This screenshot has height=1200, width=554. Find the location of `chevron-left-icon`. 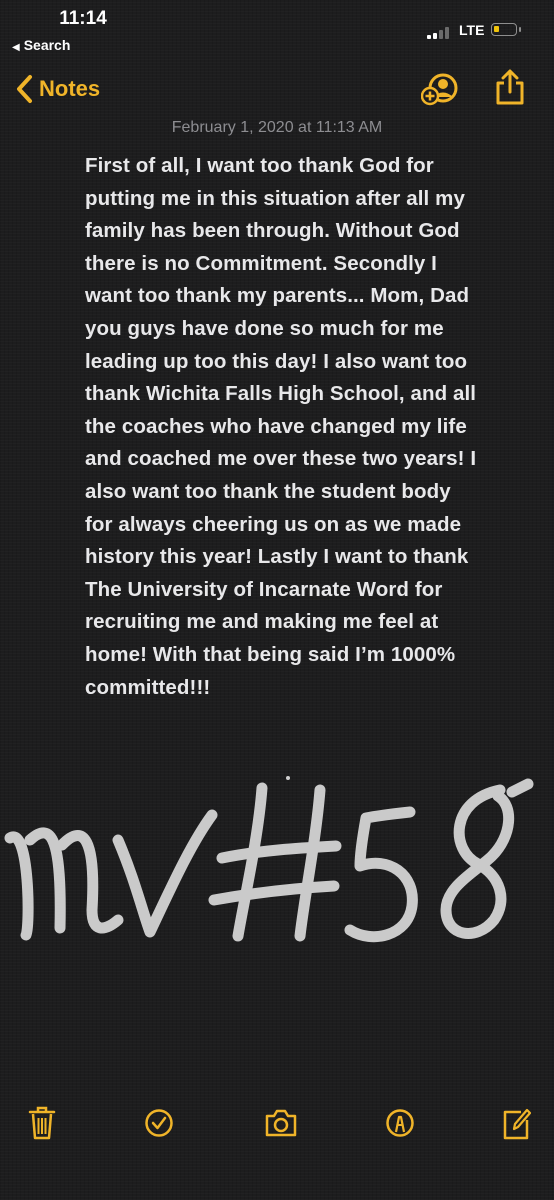

chevron-left-icon is located at coordinates (24, 89).